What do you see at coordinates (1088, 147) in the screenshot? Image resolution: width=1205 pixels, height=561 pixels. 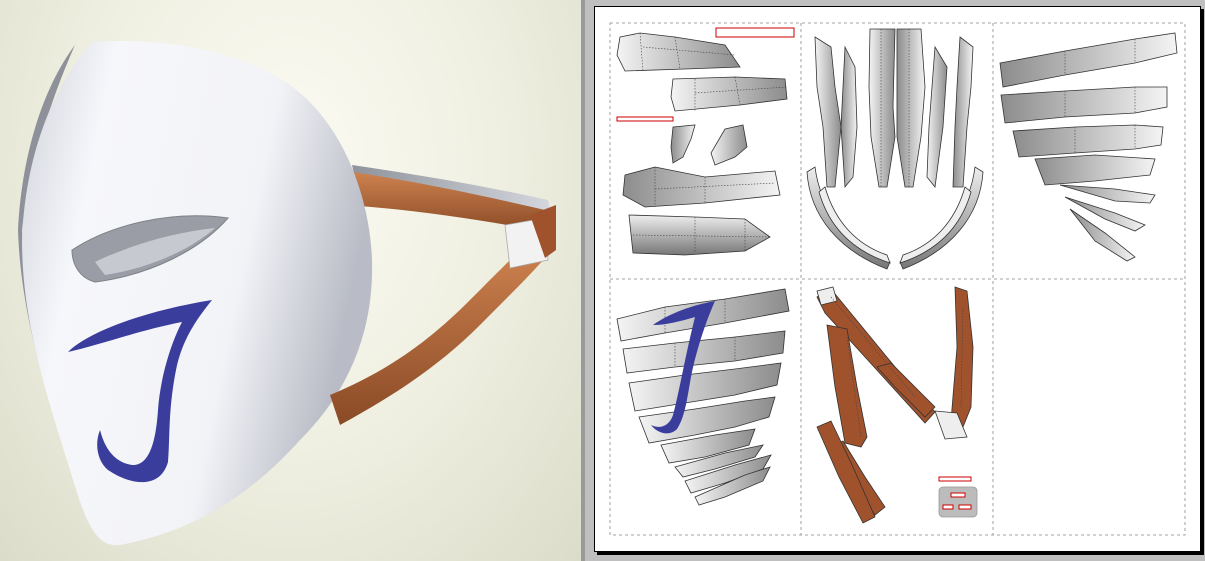 I see `mask-side-plates` at bounding box center [1088, 147].